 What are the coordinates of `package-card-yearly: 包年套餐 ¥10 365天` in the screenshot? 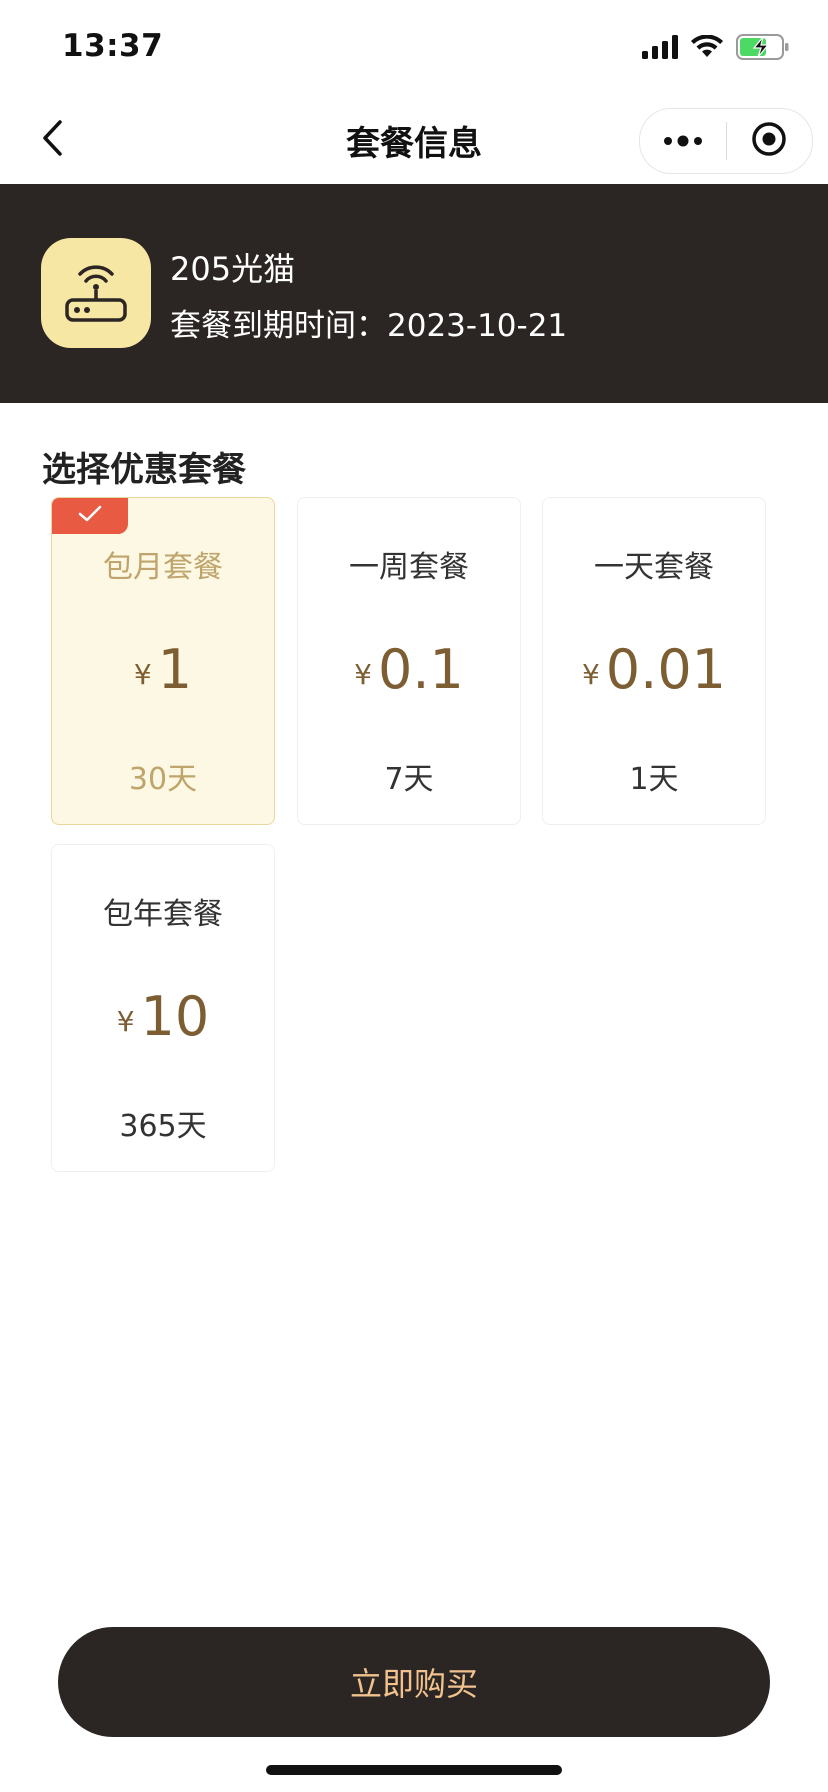 It's located at (163, 1008).